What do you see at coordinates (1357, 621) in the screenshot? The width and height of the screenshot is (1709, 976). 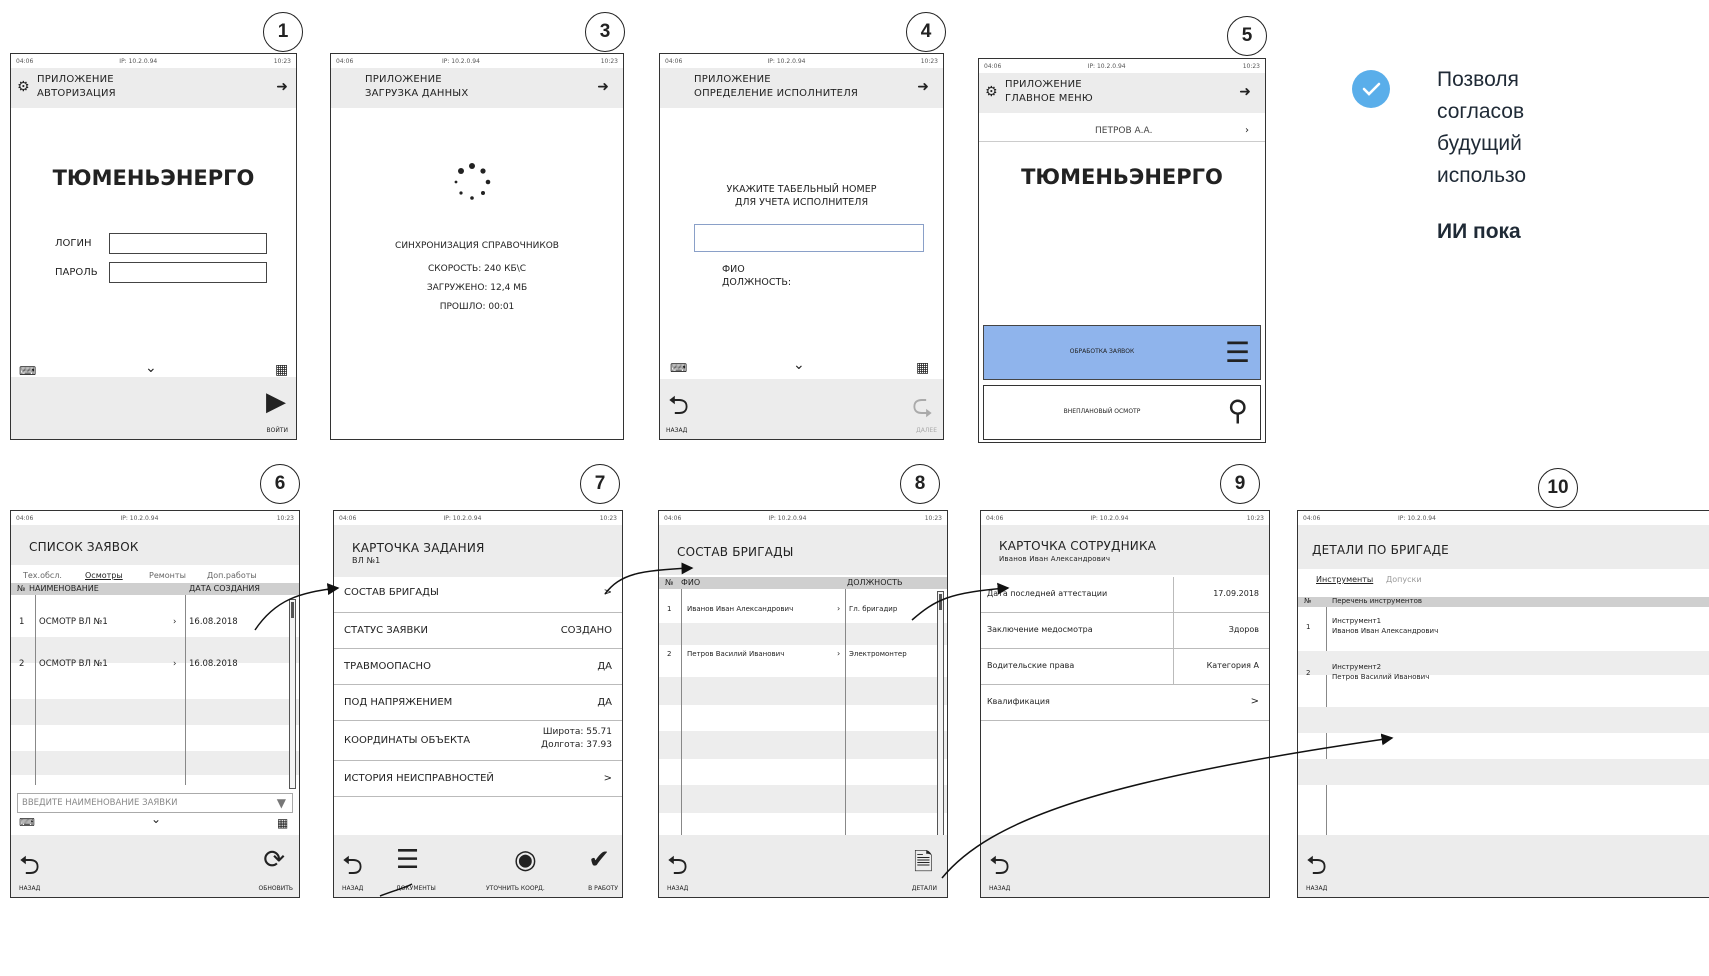 I see `row-instrument: Инструмент1` at bounding box center [1357, 621].